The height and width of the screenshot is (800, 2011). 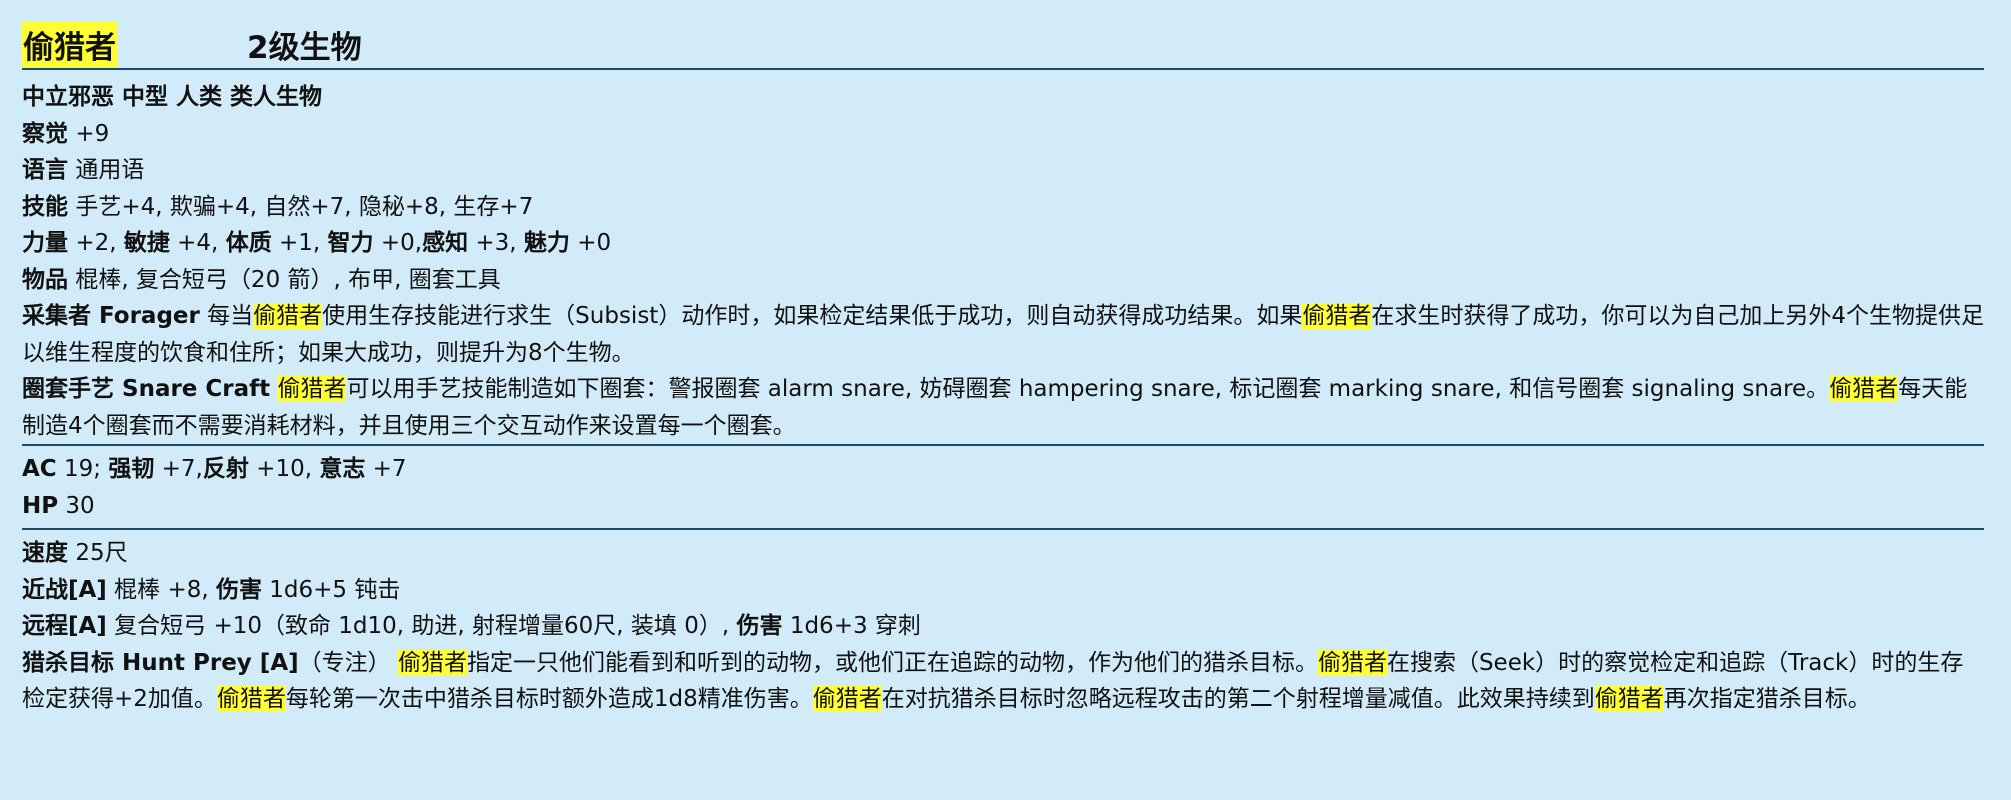 I want to click on fort-label: 强韧, so click(x=131, y=469).